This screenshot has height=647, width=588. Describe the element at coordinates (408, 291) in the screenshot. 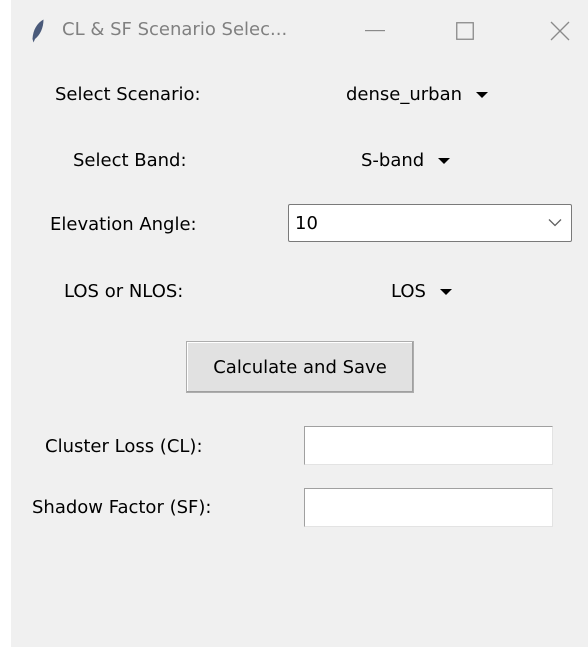

I see `los-value: LOS` at that location.